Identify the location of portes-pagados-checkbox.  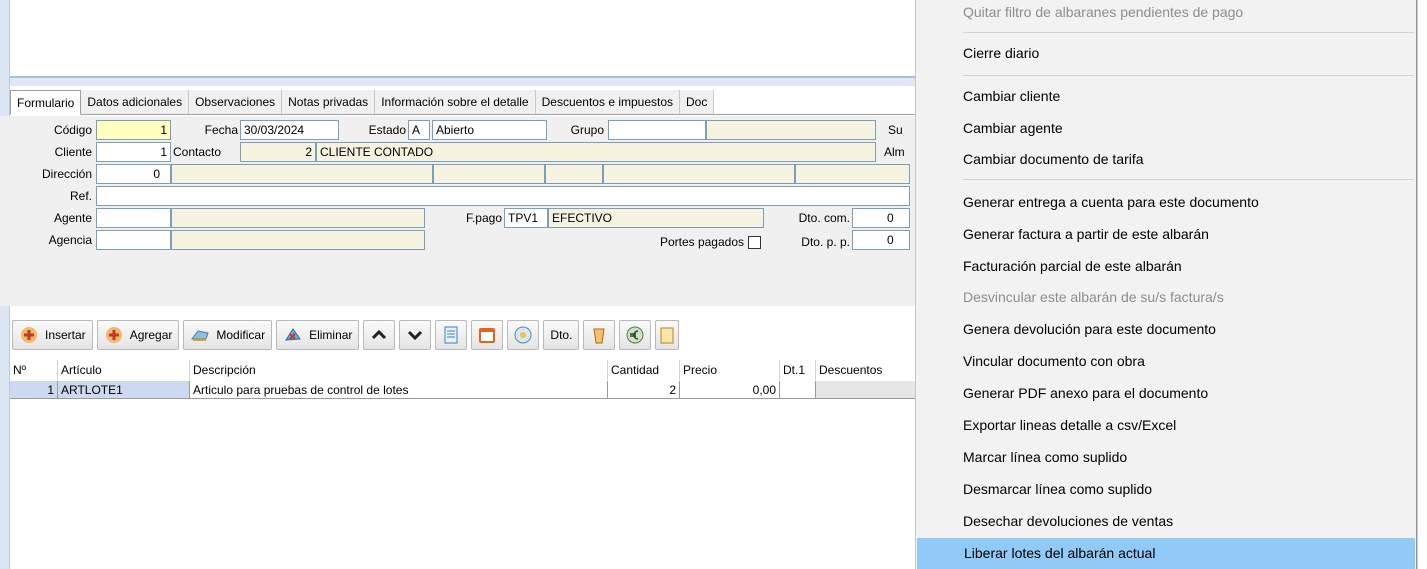
(754, 242).